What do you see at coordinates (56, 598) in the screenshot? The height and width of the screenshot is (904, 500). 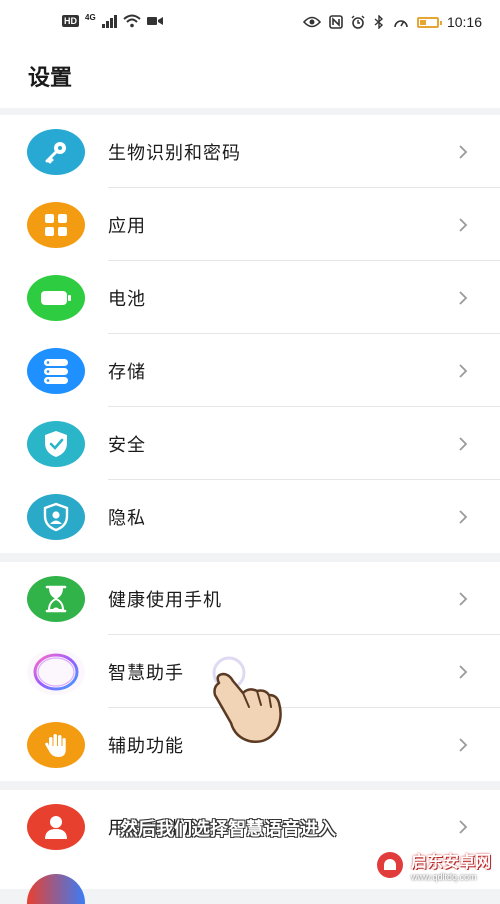 I see `hourglass-icon` at bounding box center [56, 598].